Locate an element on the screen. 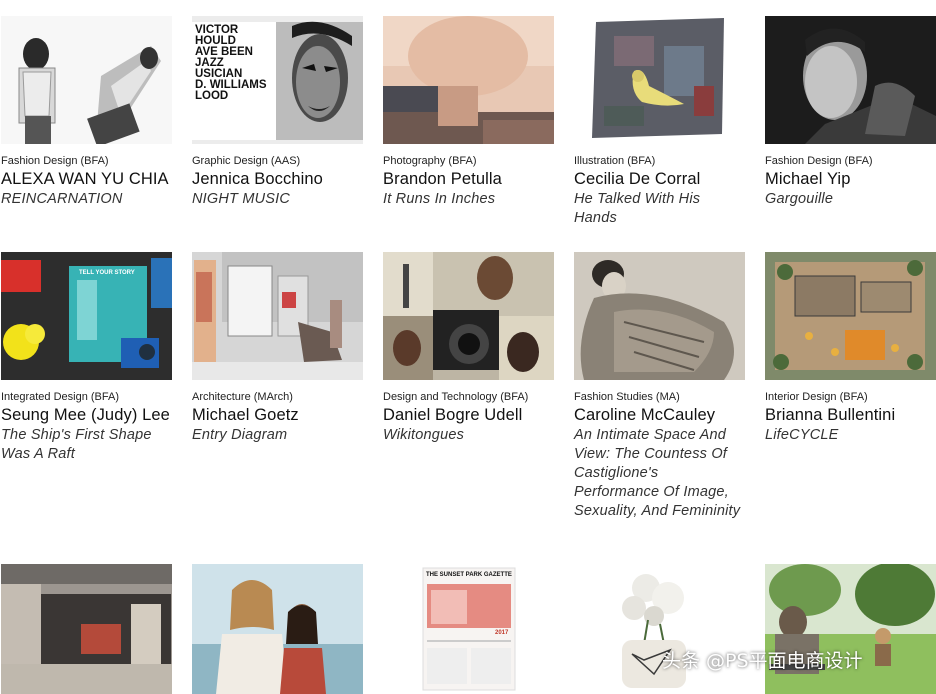  department-label: Architecture (MArch) is located at coordinates (242, 397).